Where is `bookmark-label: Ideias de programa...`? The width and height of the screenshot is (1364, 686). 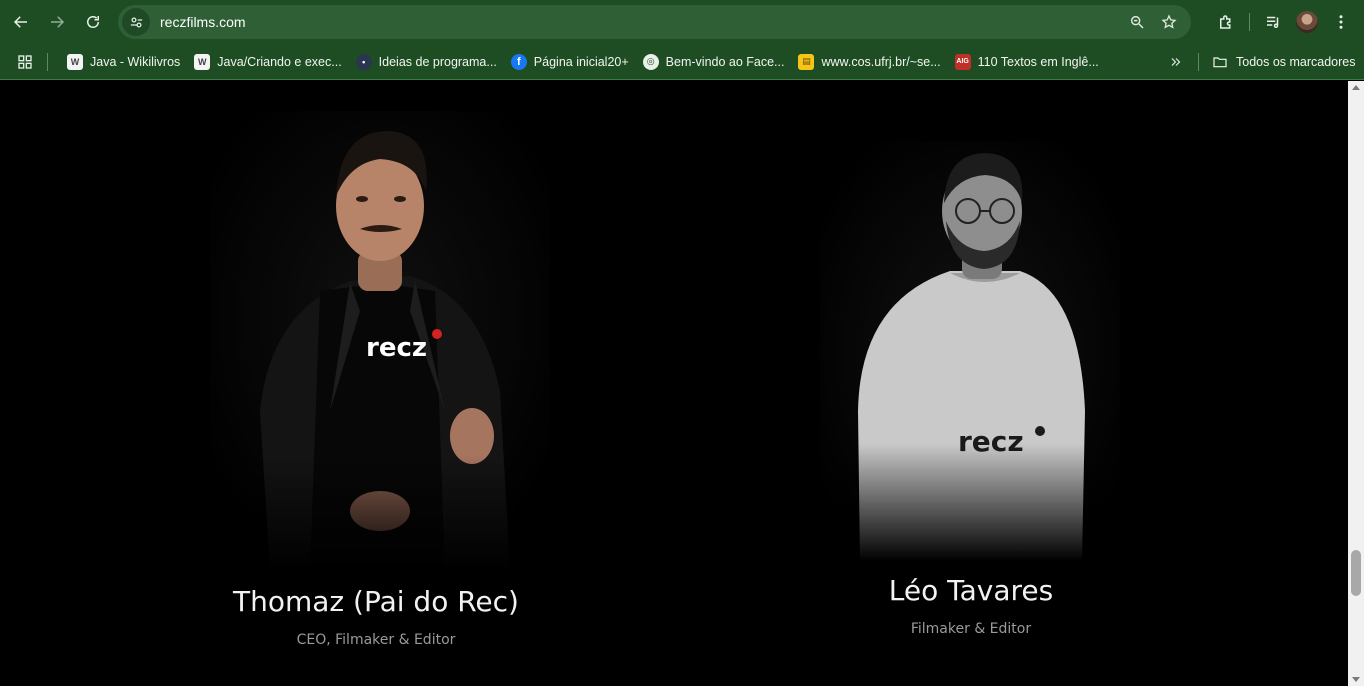
bookmark-label: Ideias de programa... is located at coordinates (437, 61).